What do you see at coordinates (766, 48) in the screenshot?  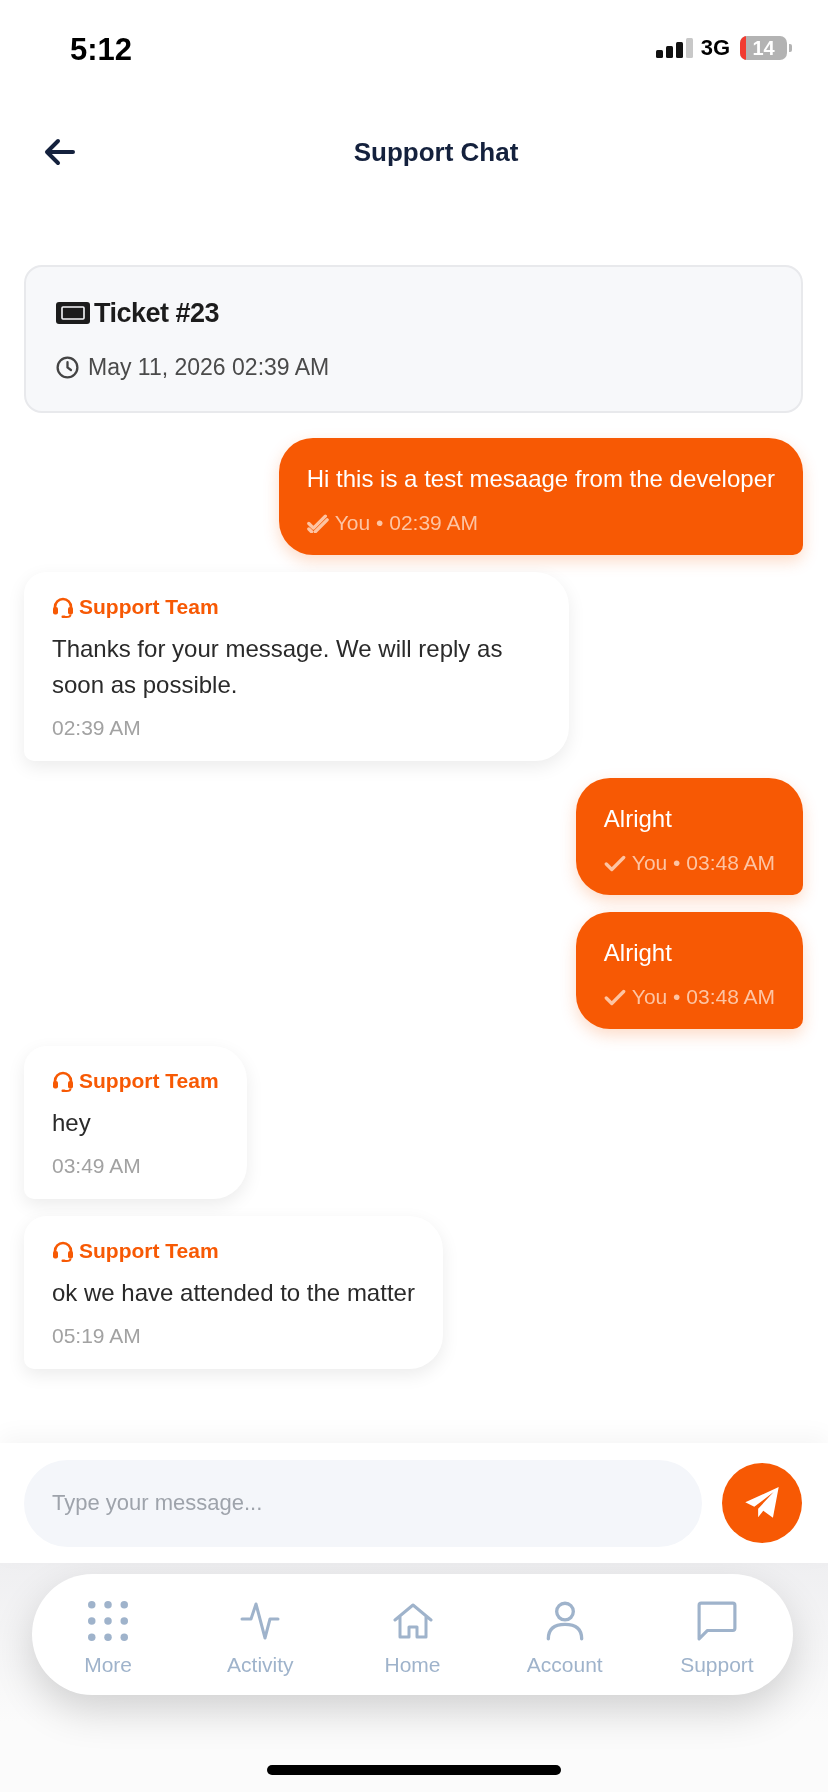 I see `battery-indicator: 14` at bounding box center [766, 48].